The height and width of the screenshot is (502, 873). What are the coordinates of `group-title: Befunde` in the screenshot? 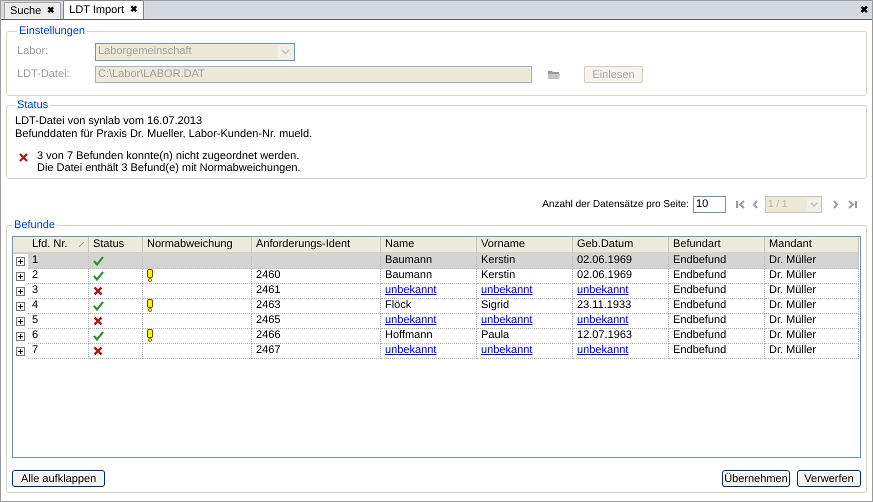 It's located at (34, 225).